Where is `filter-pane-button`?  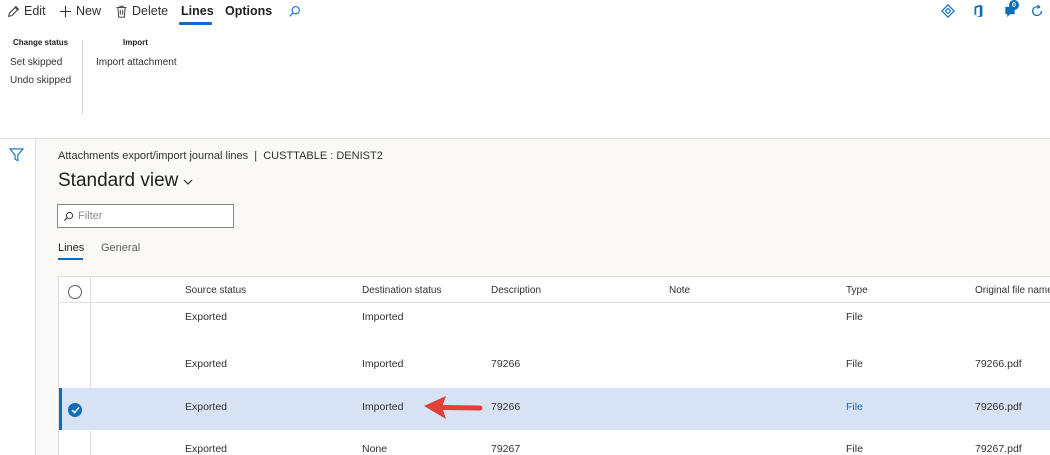
filter-pane-button is located at coordinates (16, 157).